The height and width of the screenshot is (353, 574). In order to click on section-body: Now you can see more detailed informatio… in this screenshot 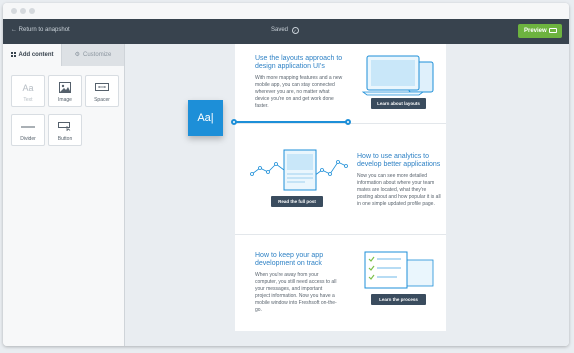, I will do `click(399, 190)`.